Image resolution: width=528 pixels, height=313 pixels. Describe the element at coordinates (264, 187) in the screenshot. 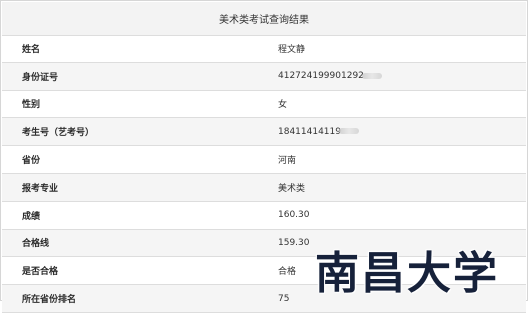

I see `table-row: 报考专业 美术类` at that location.